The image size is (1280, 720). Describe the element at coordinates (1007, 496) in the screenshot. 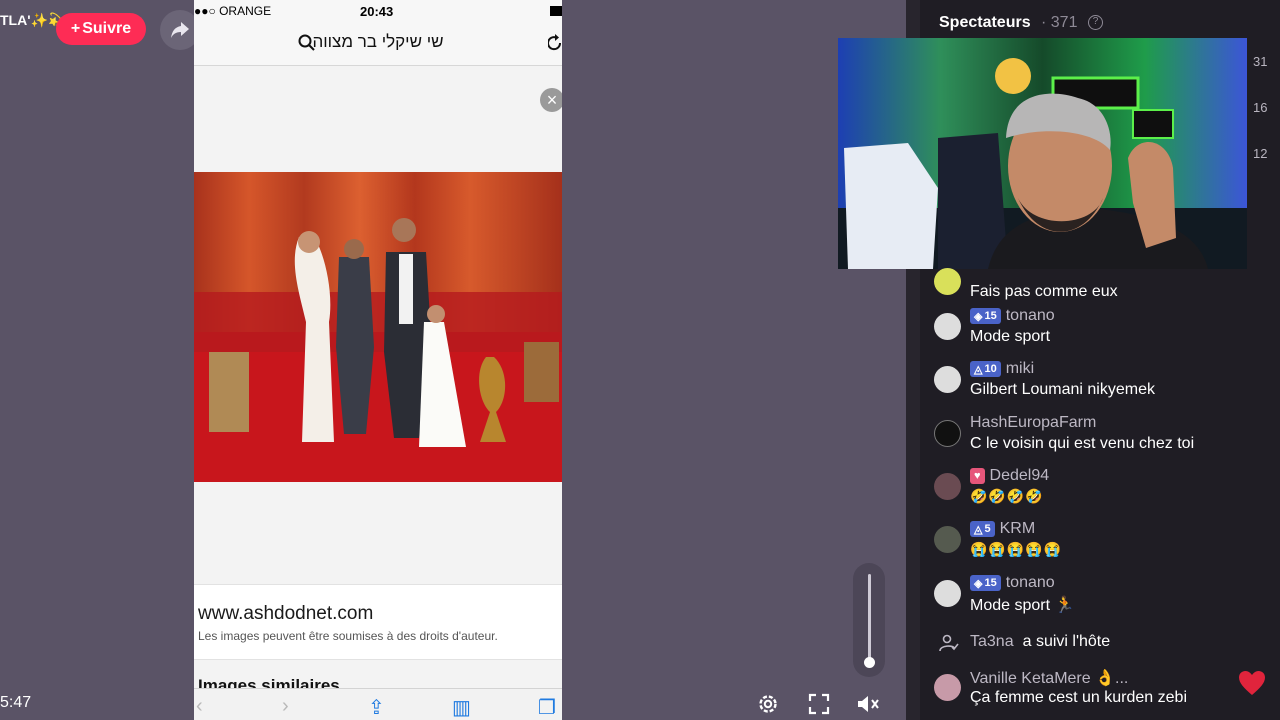

I see `chat-text: 🤣🤣🤣🤣` at that location.